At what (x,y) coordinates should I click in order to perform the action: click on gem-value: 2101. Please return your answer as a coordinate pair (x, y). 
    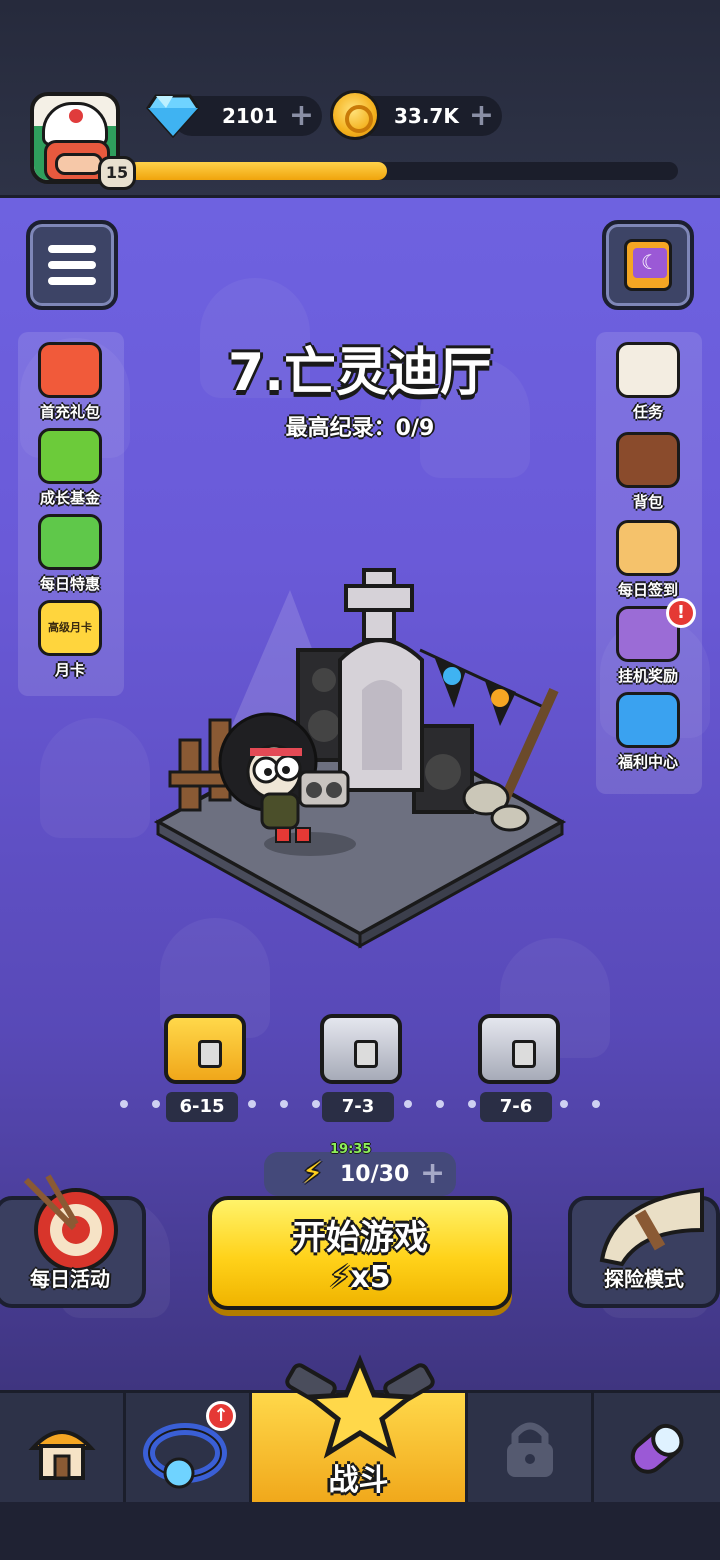
    Looking at the image, I should click on (250, 116).